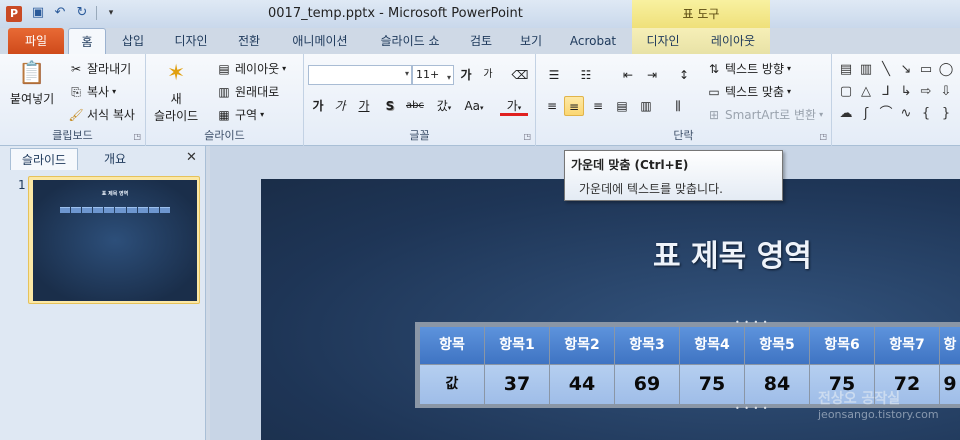 Image resolution: width=960 pixels, height=440 pixels. I want to click on increase-indent-button: ⇥, so click(652, 75).